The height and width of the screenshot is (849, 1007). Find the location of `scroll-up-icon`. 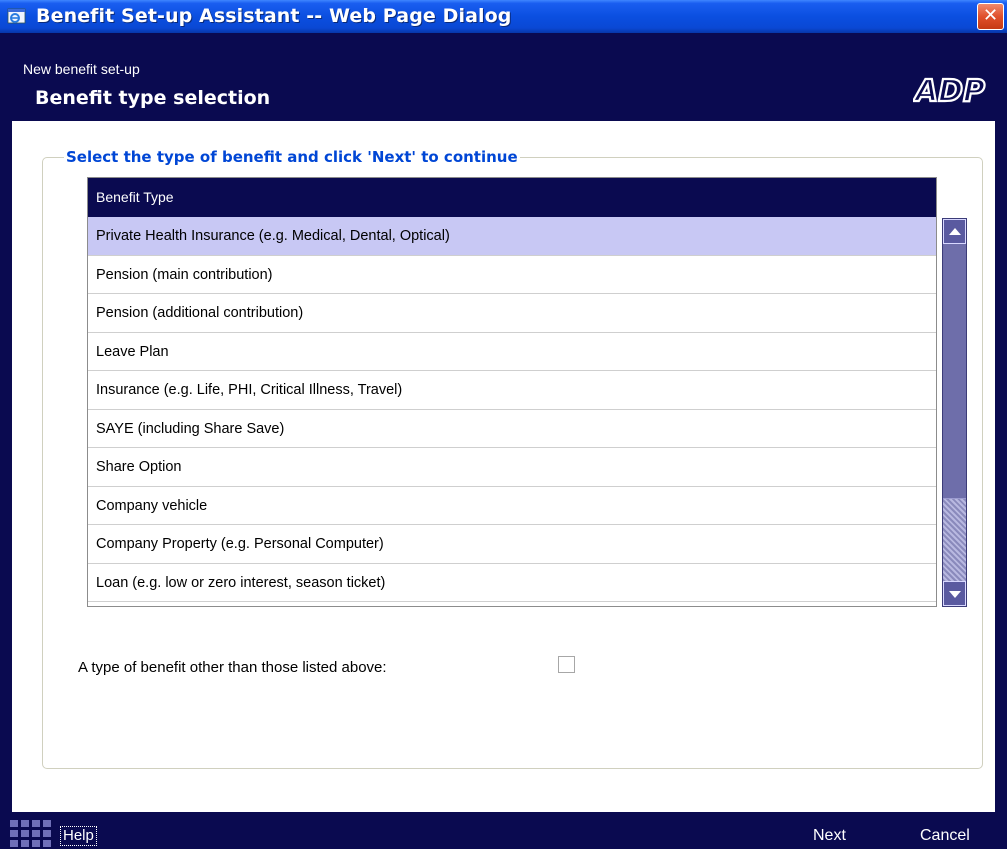

scroll-up-icon is located at coordinates (955, 231).